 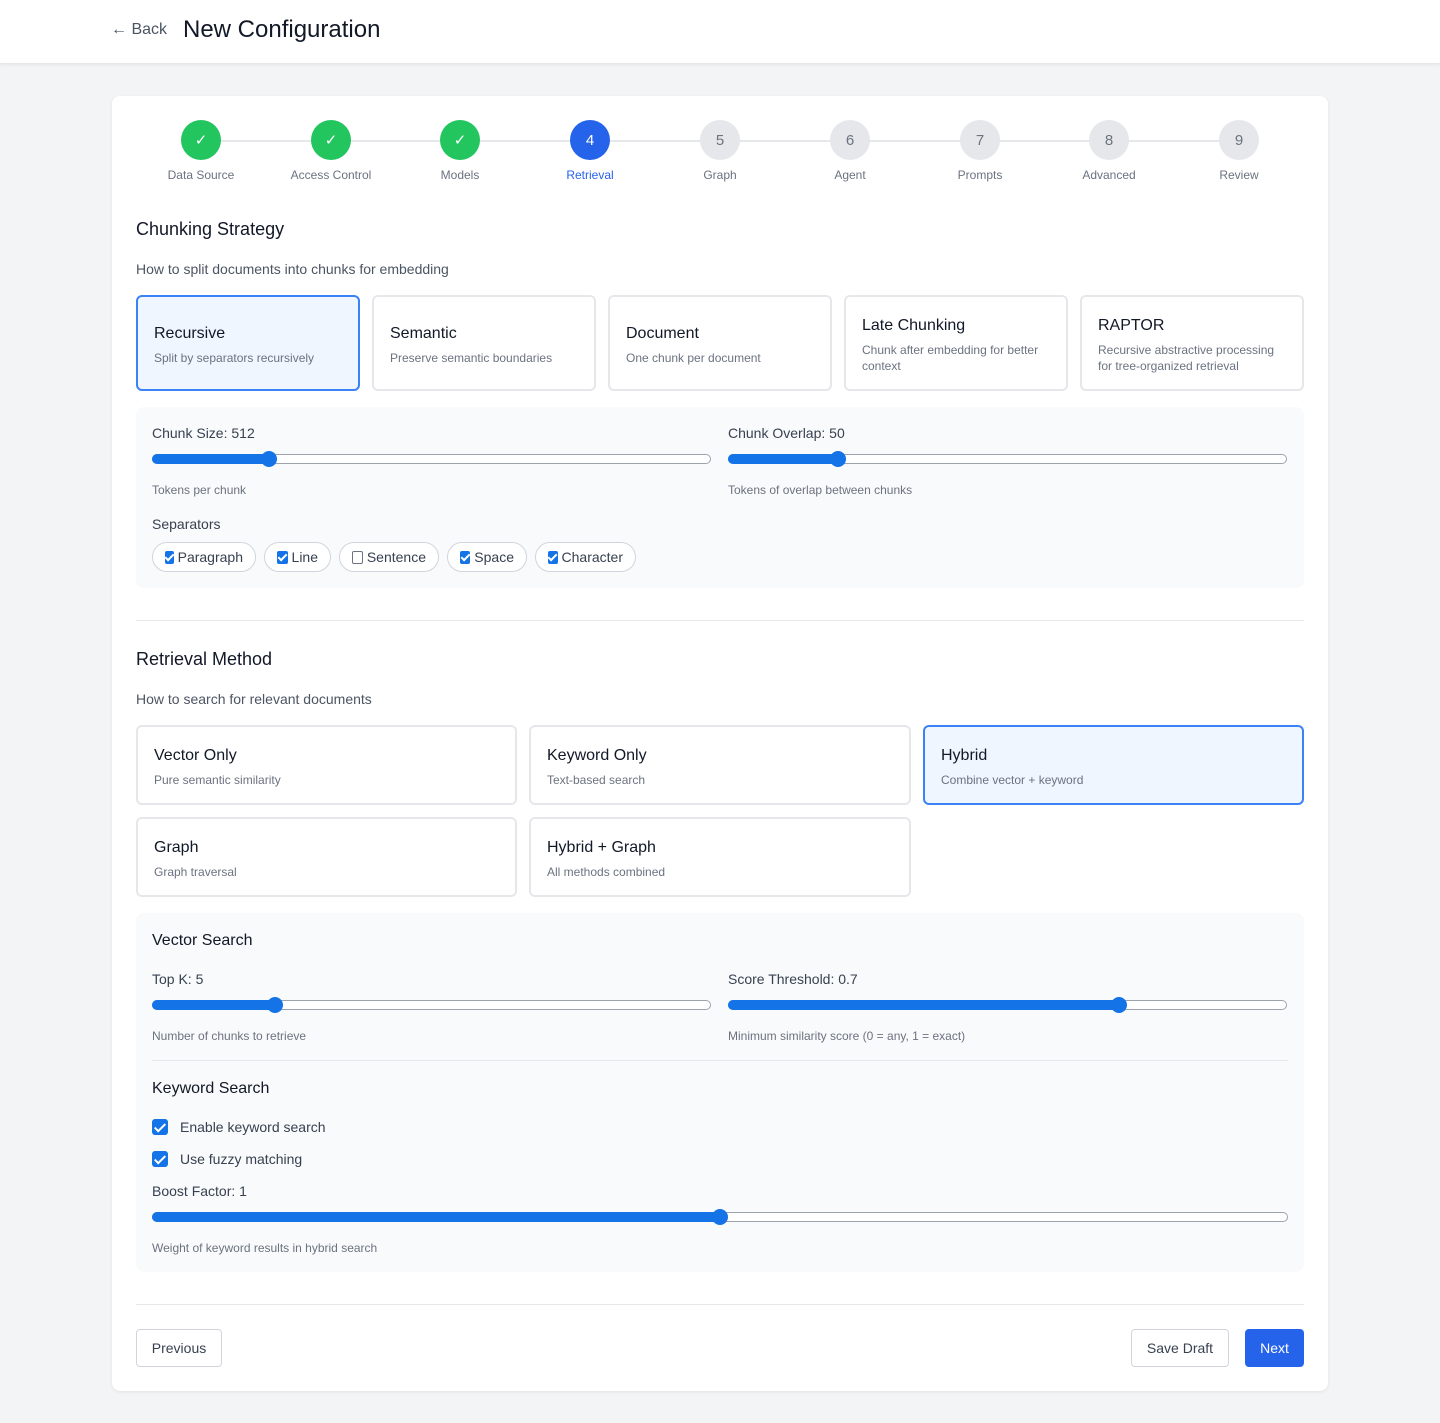 I want to click on chunking-title: Chunking Strategy, so click(x=210, y=229).